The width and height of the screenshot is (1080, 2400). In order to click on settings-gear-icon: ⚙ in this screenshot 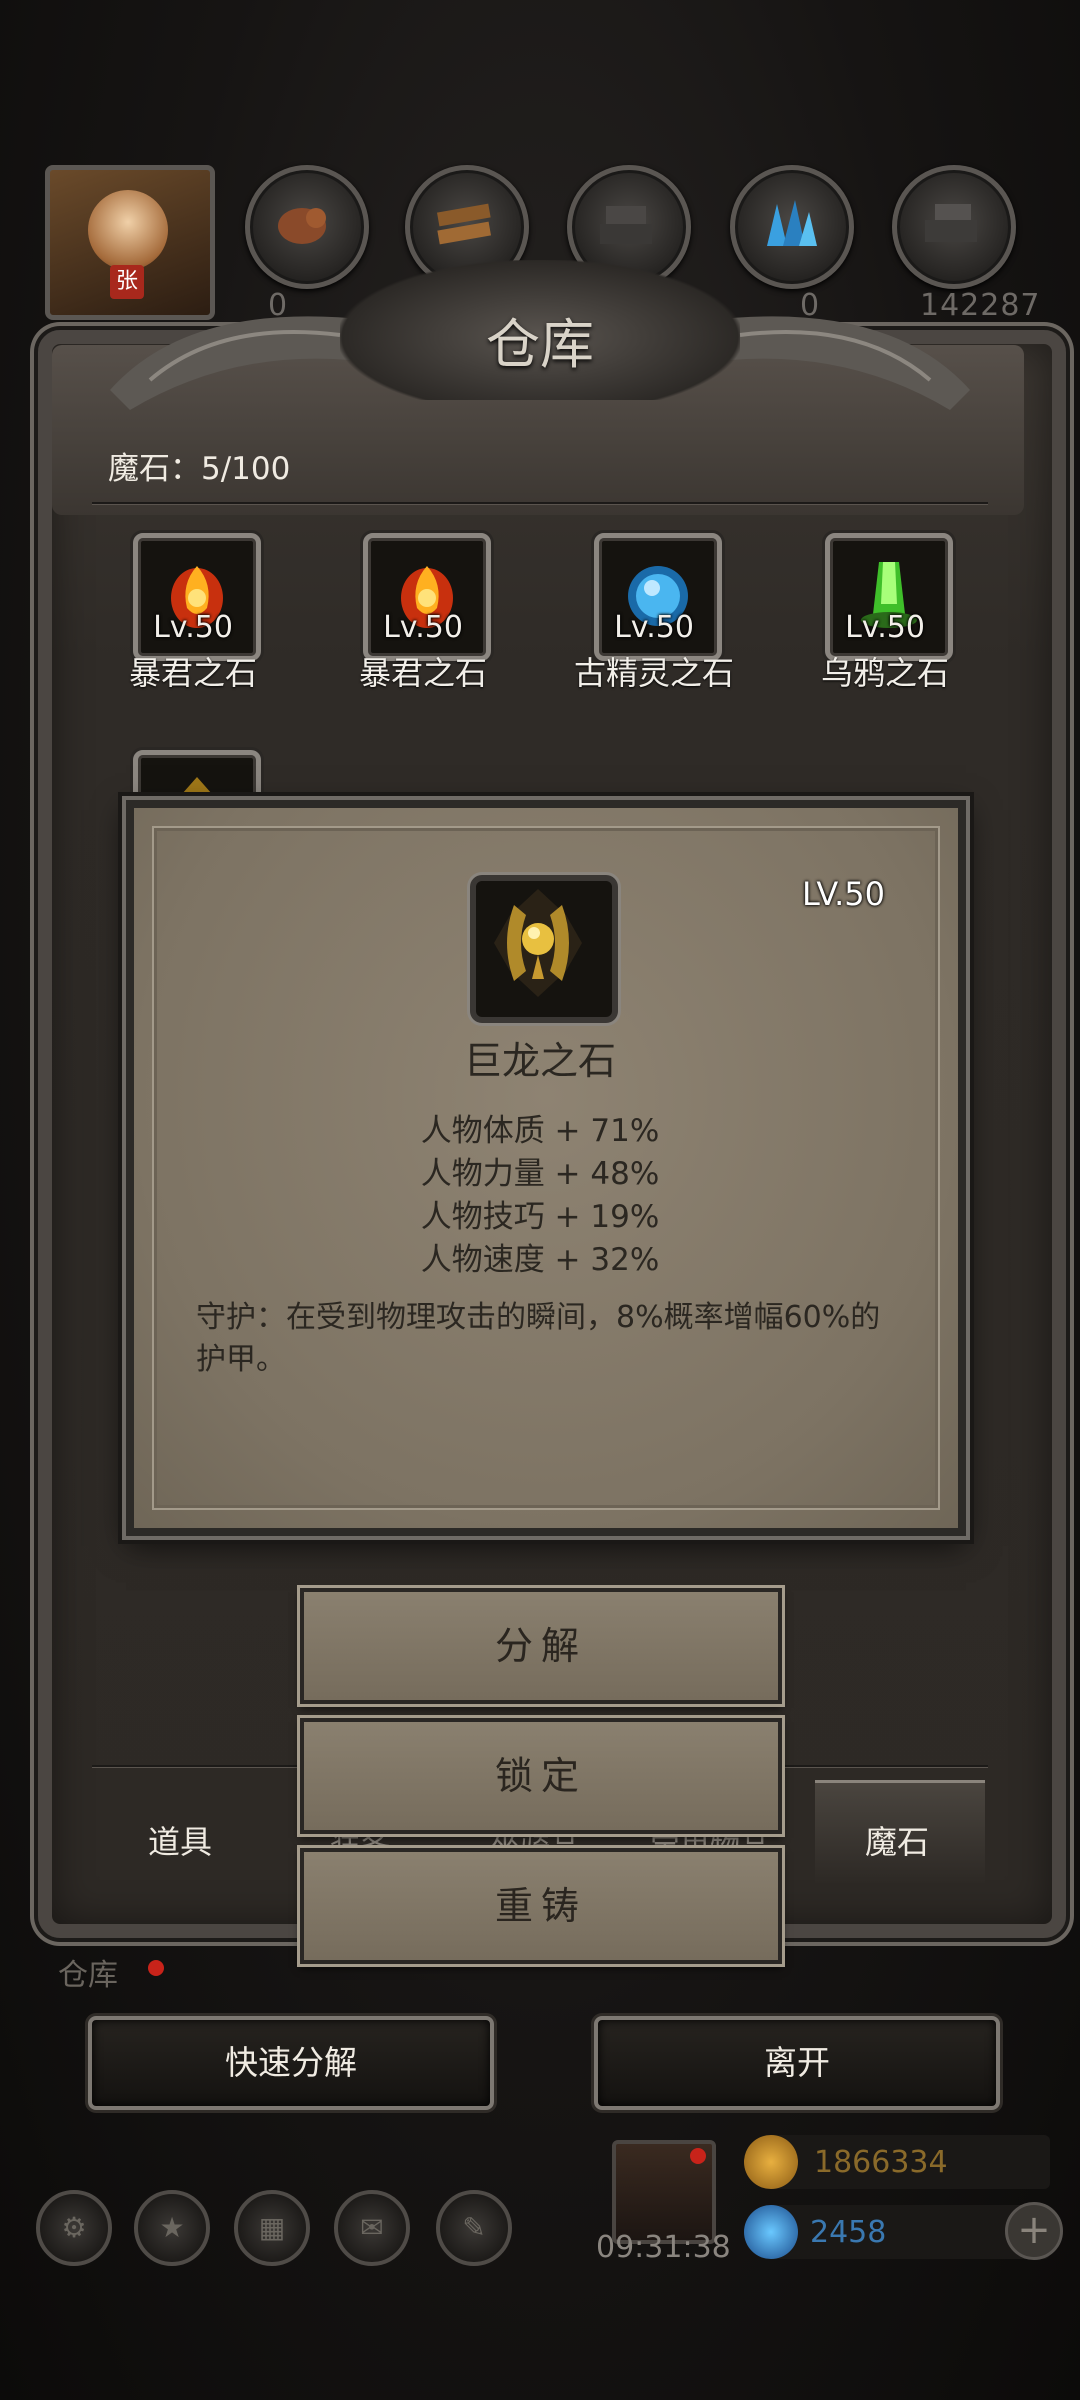, I will do `click(74, 2228)`.